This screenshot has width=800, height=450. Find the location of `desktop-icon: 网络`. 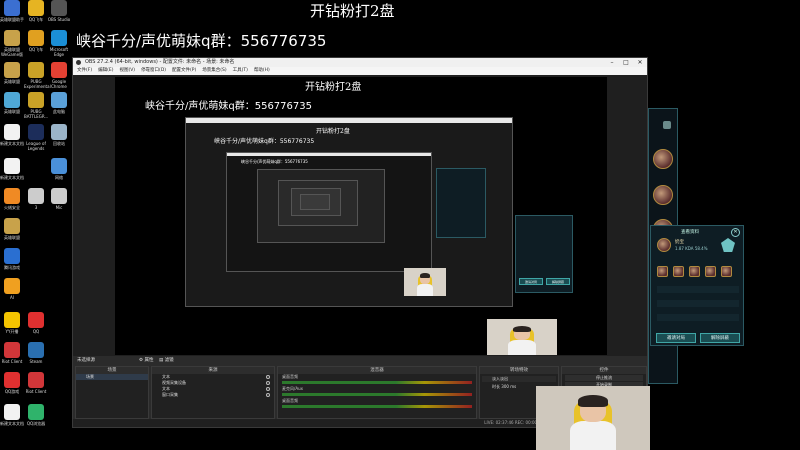

desktop-icon: 网络 is located at coordinates (59, 169).